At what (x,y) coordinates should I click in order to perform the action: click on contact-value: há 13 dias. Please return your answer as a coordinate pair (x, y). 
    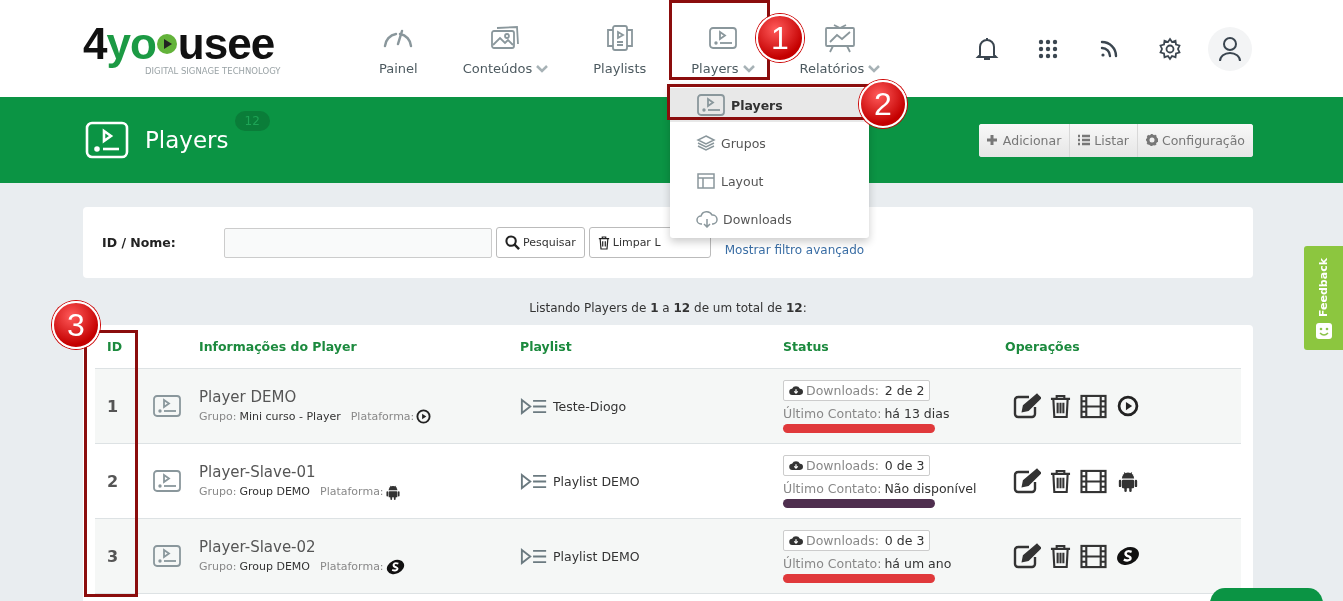
    Looking at the image, I should click on (917, 413).